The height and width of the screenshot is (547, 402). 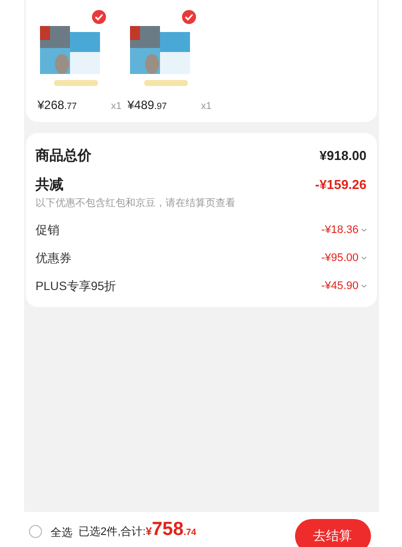 What do you see at coordinates (35, 531) in the screenshot?
I see `select-all-checkbox` at bounding box center [35, 531].